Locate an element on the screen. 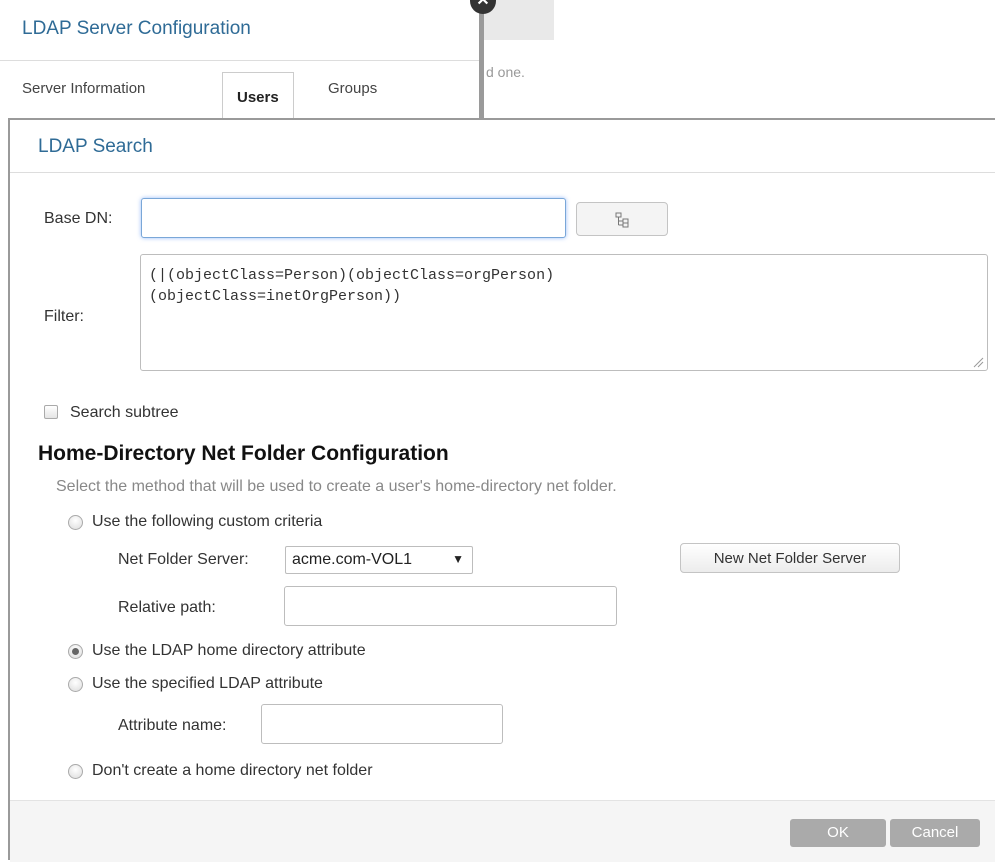  tab-server-information: Server Information is located at coordinates (83, 88).